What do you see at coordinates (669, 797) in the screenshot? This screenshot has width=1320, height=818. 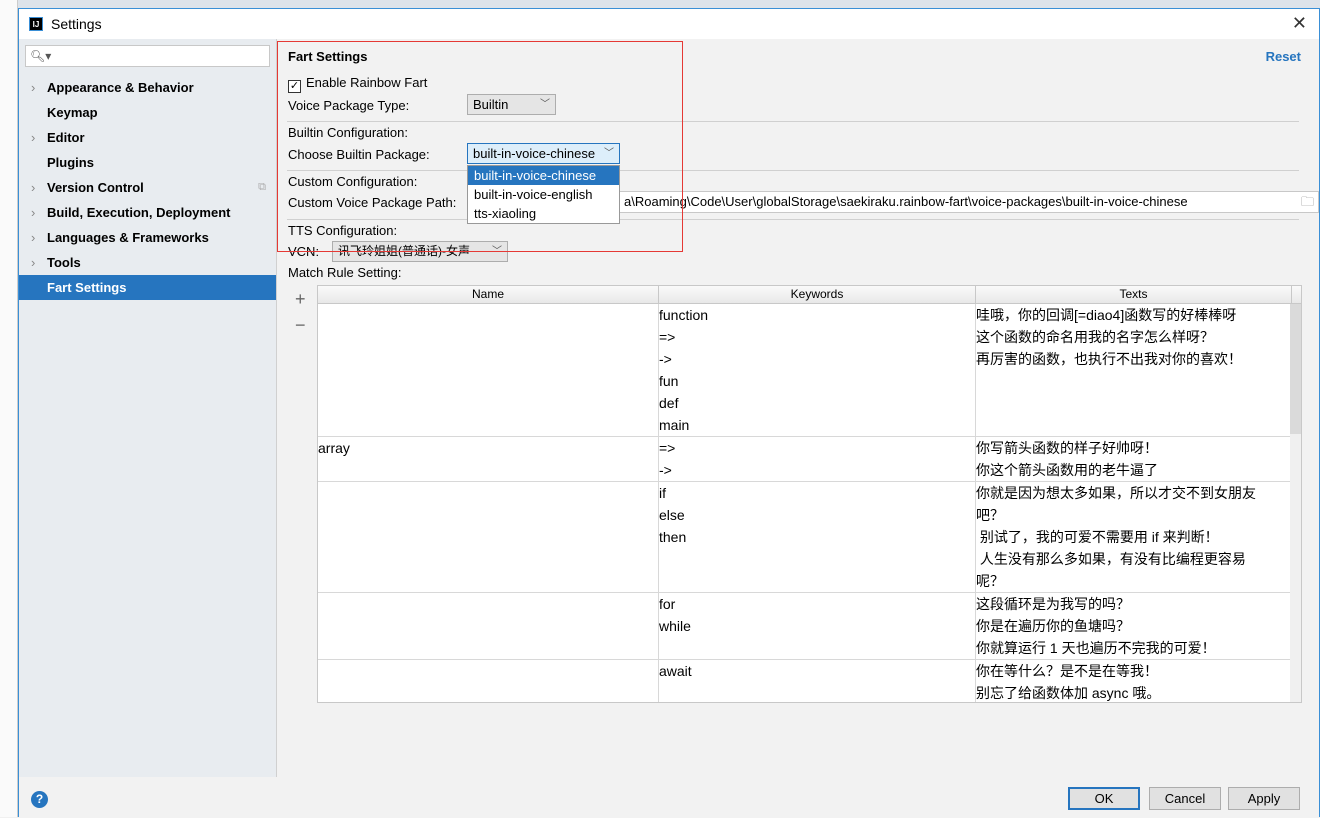 I see `dialog-footer: ? OK Cancel Apply` at bounding box center [669, 797].